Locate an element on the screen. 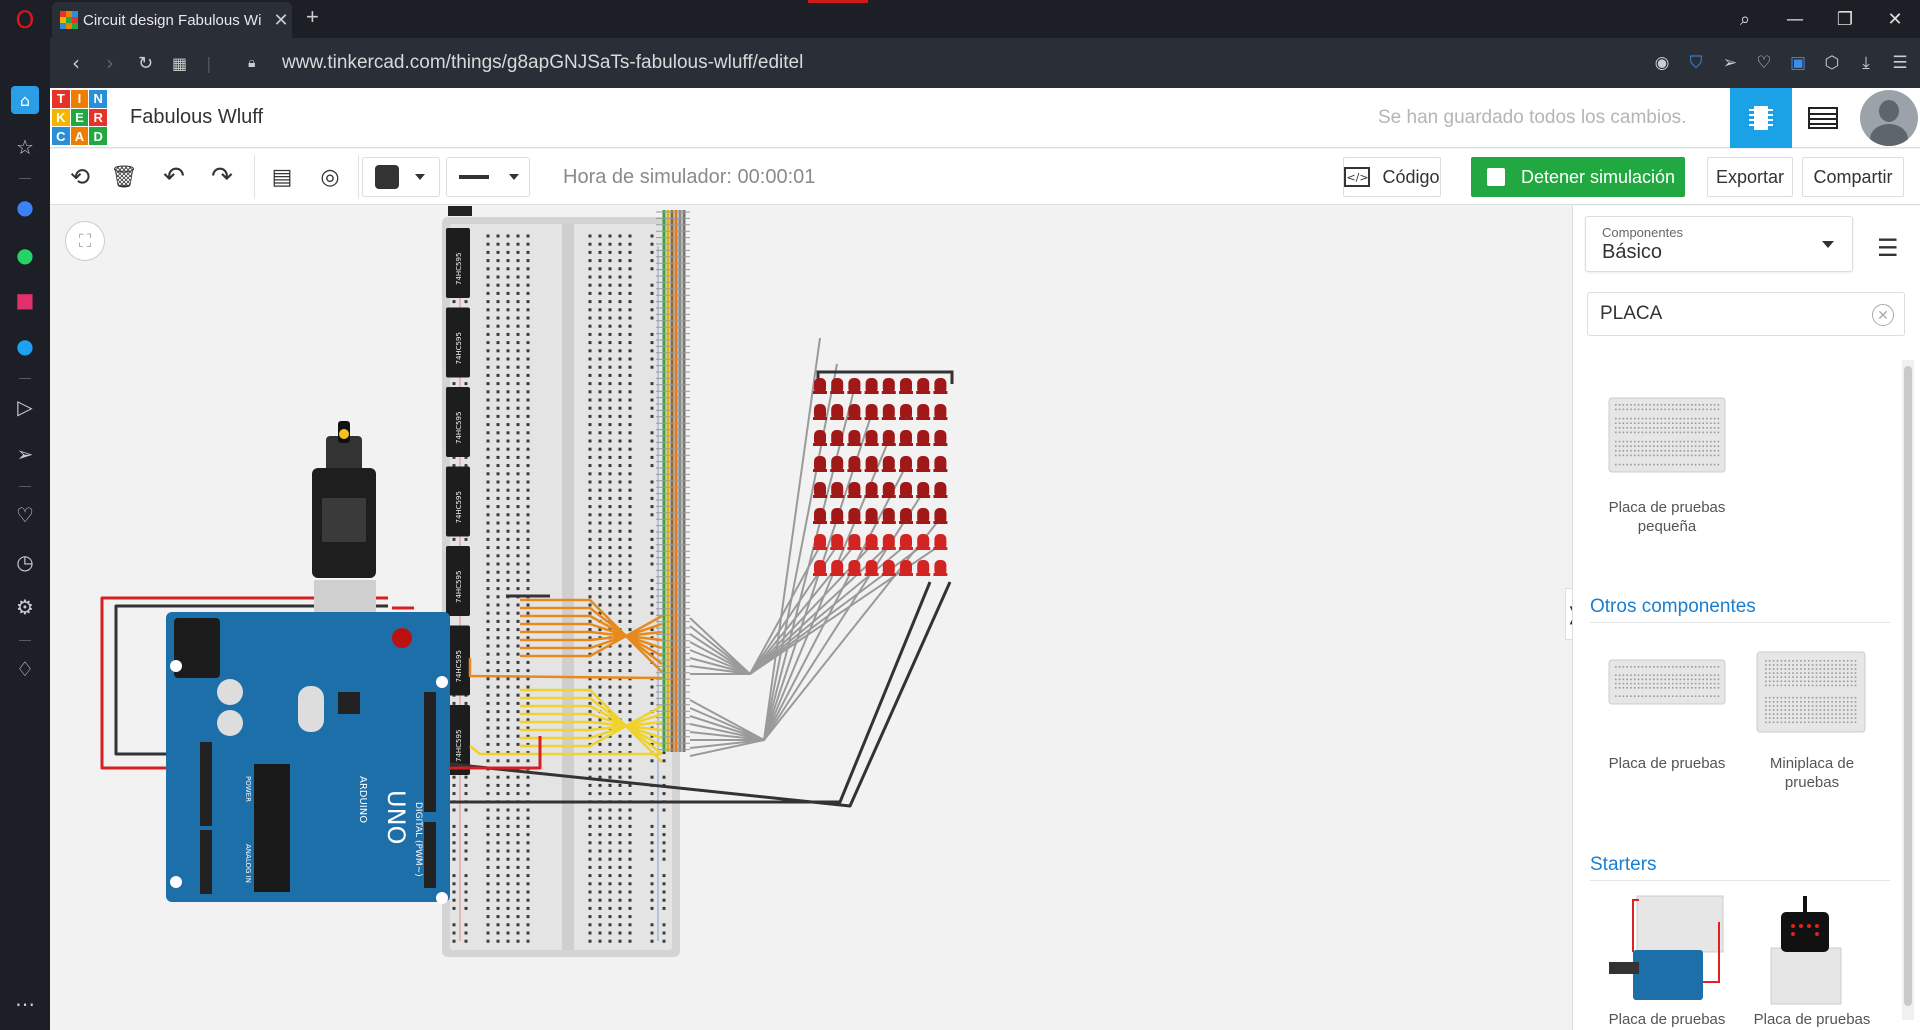  new-tab-icon: + is located at coordinates (312, 17).